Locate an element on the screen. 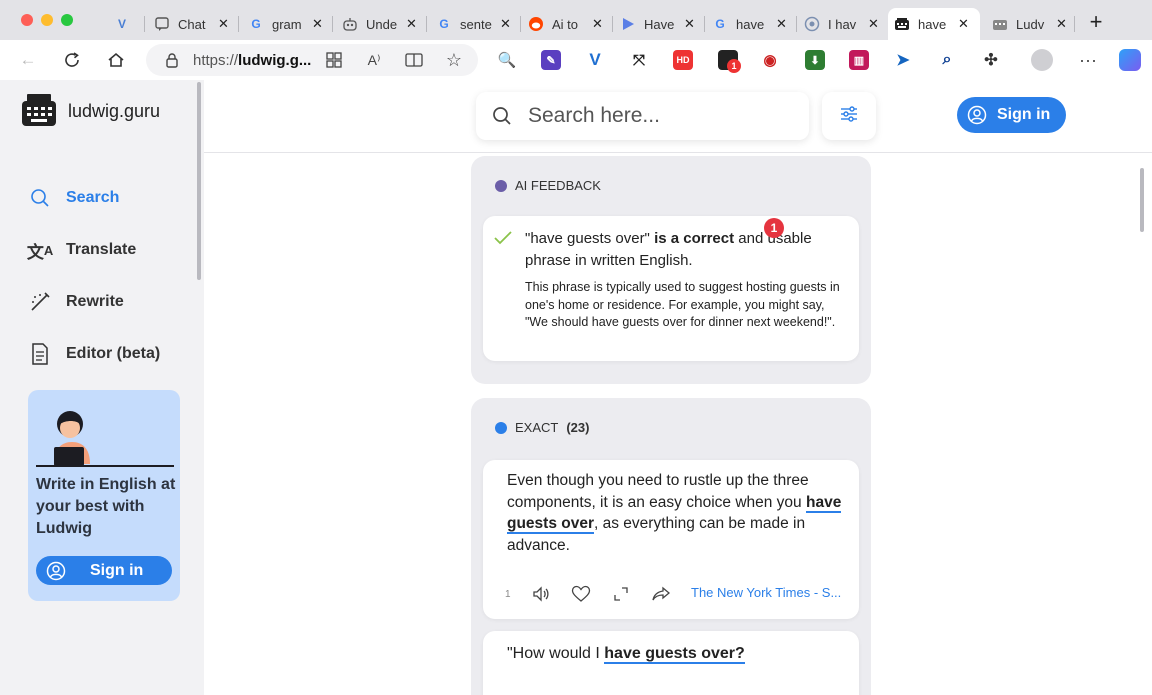 This screenshot has width=1152, height=695. tab-have-active: have ✕ is located at coordinates (934, 24).